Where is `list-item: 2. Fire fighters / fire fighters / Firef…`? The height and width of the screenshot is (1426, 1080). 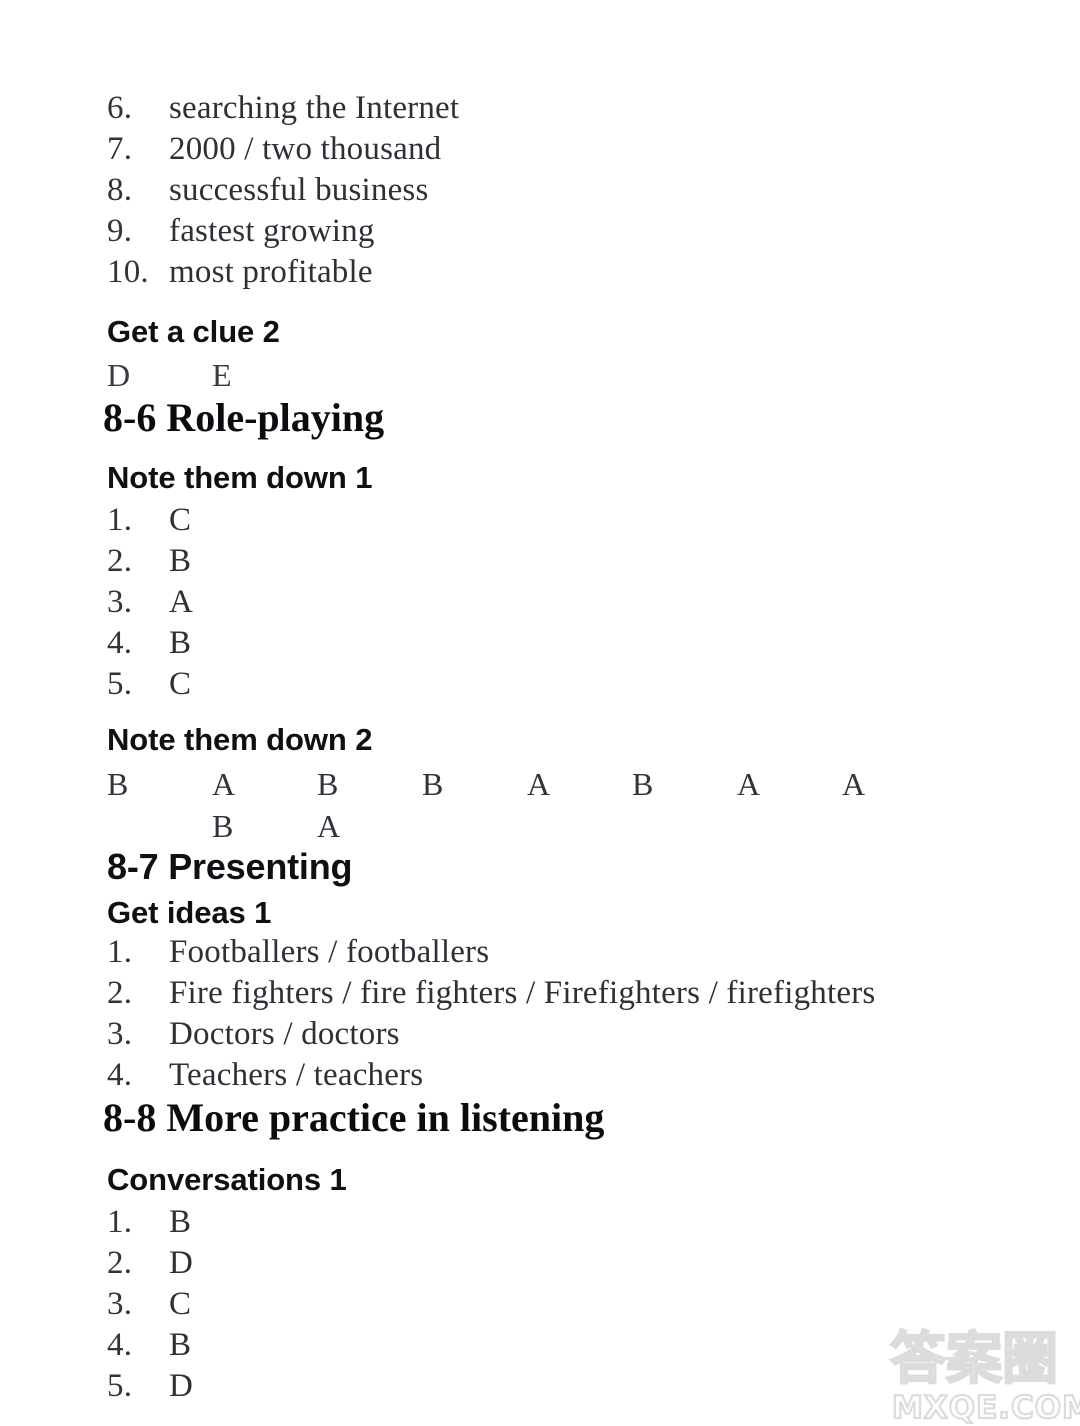
list-item: 2. Fire fighters / fire fighters / Firef… is located at coordinates (540, 993).